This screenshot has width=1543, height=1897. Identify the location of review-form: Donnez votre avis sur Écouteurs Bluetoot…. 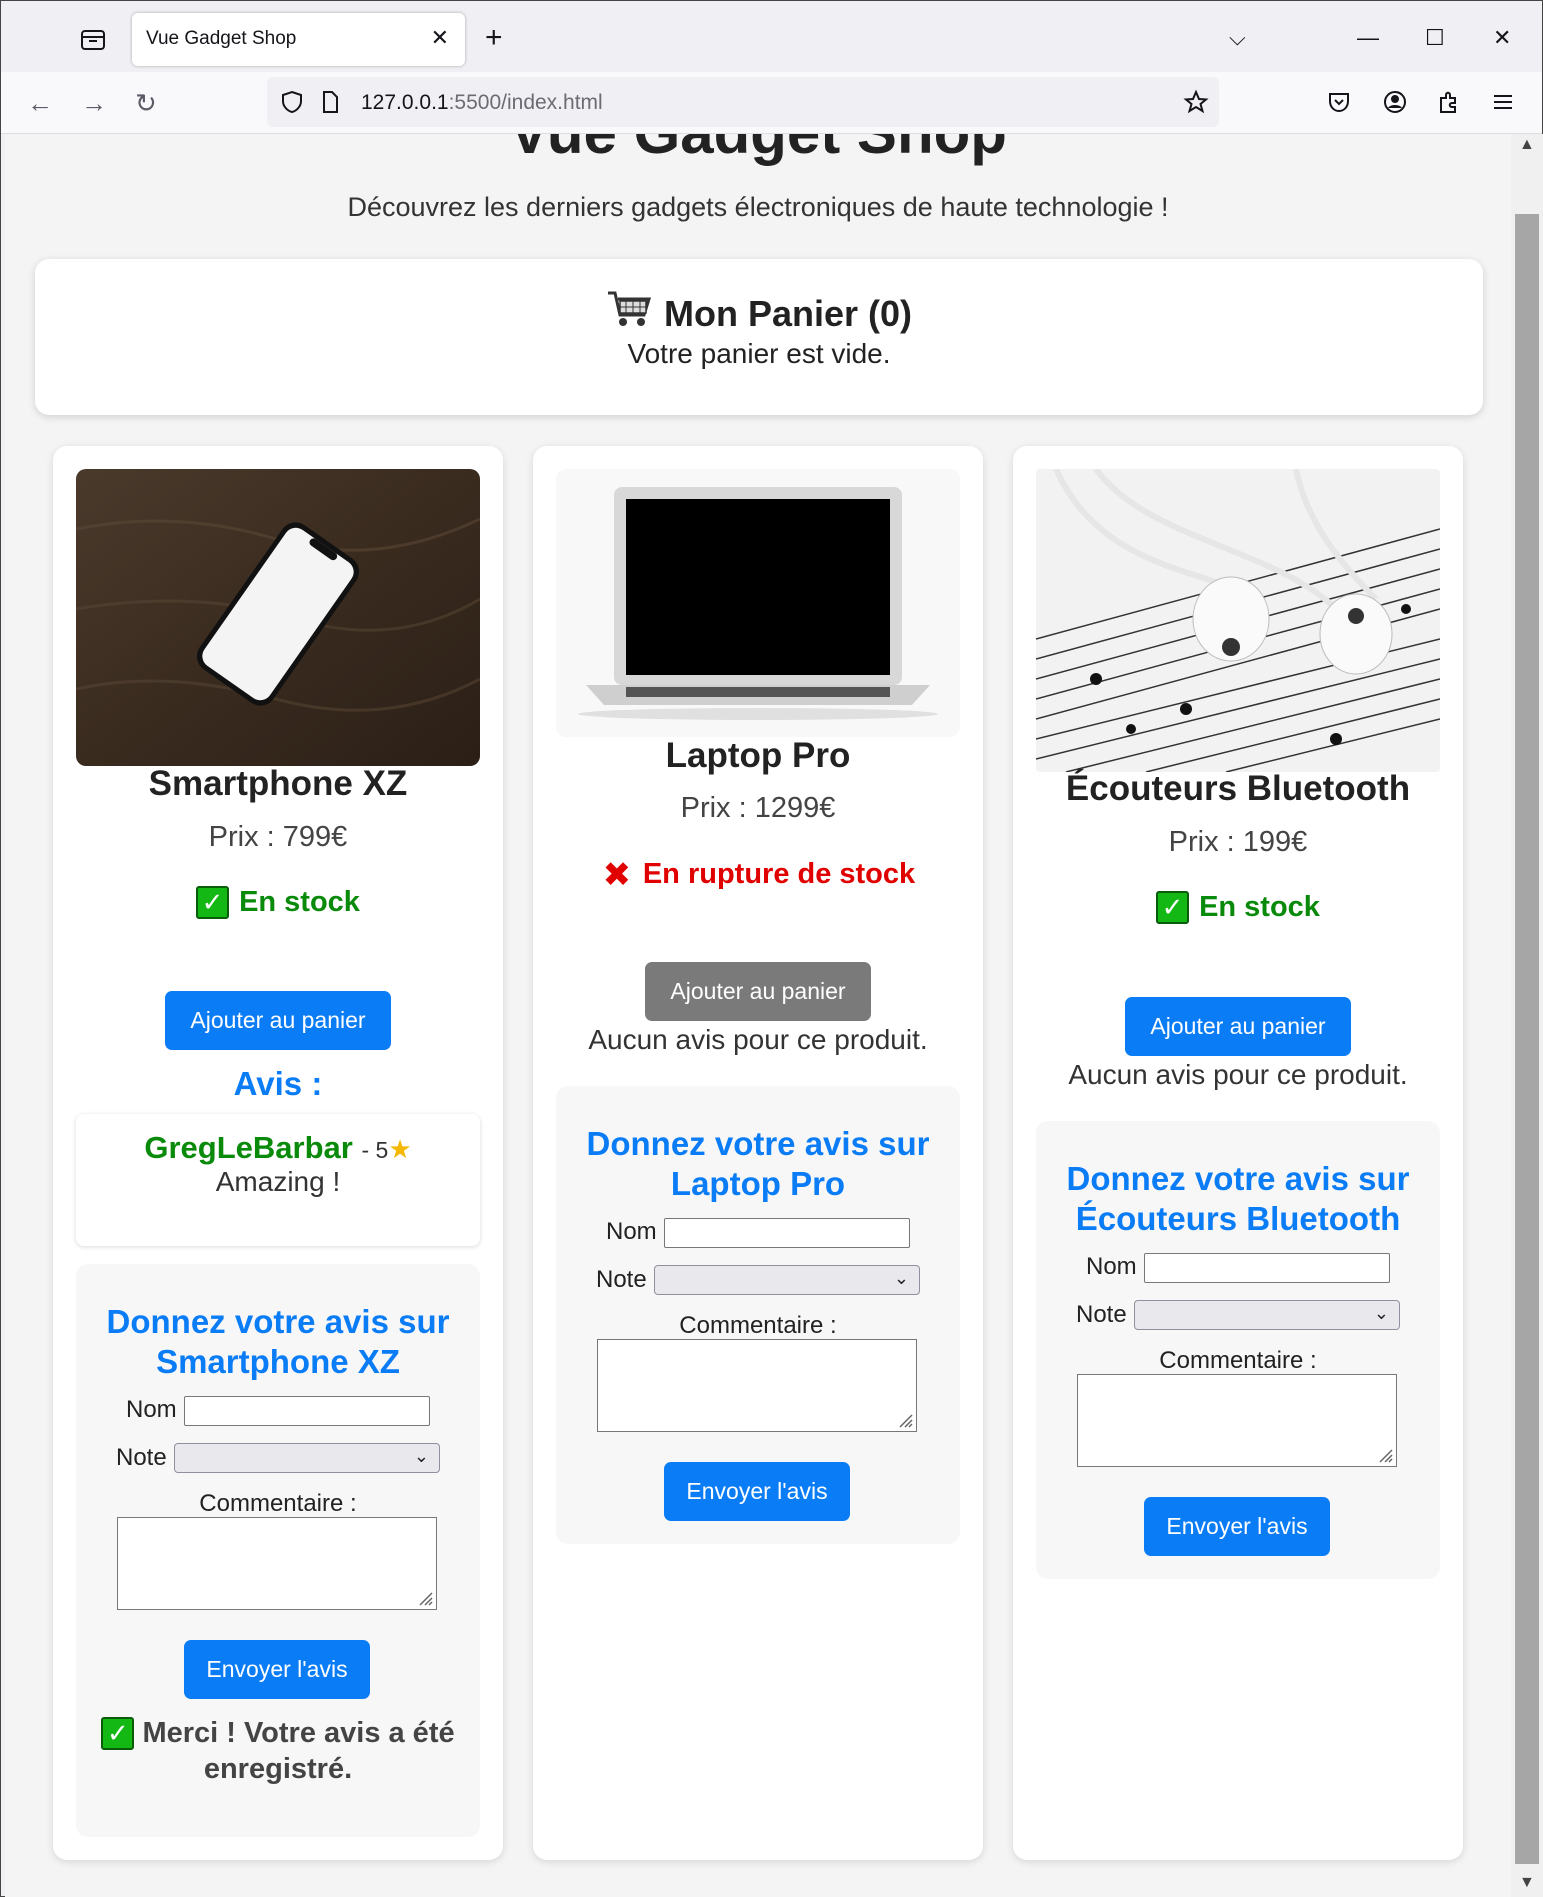
(1238, 1350).